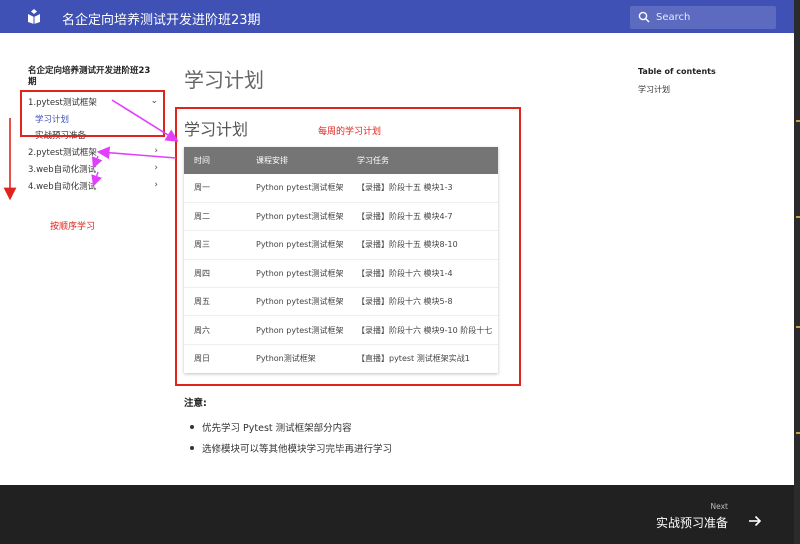 Image resolution: width=800 pixels, height=544 pixels. I want to click on sidebar-item-label: 2.pytest测试框架, so click(62, 153).